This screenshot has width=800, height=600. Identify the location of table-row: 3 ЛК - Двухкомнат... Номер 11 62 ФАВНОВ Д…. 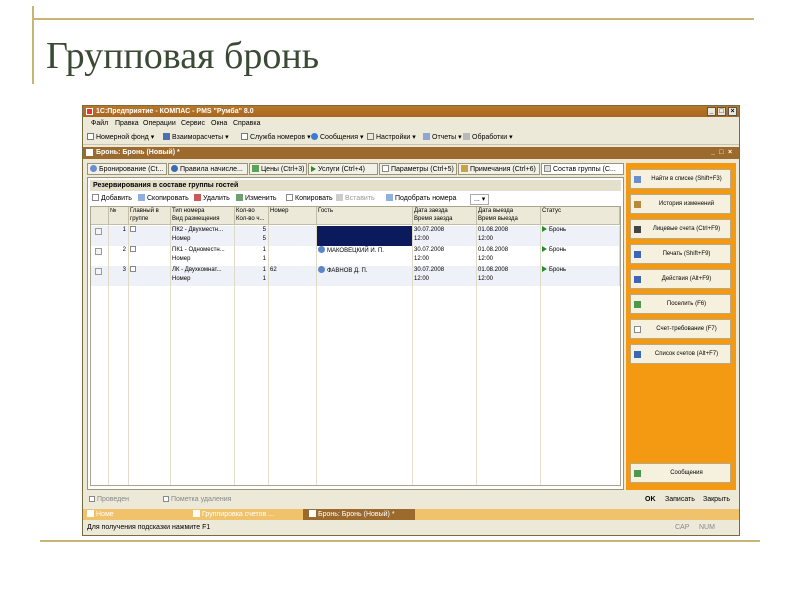
(355, 276).